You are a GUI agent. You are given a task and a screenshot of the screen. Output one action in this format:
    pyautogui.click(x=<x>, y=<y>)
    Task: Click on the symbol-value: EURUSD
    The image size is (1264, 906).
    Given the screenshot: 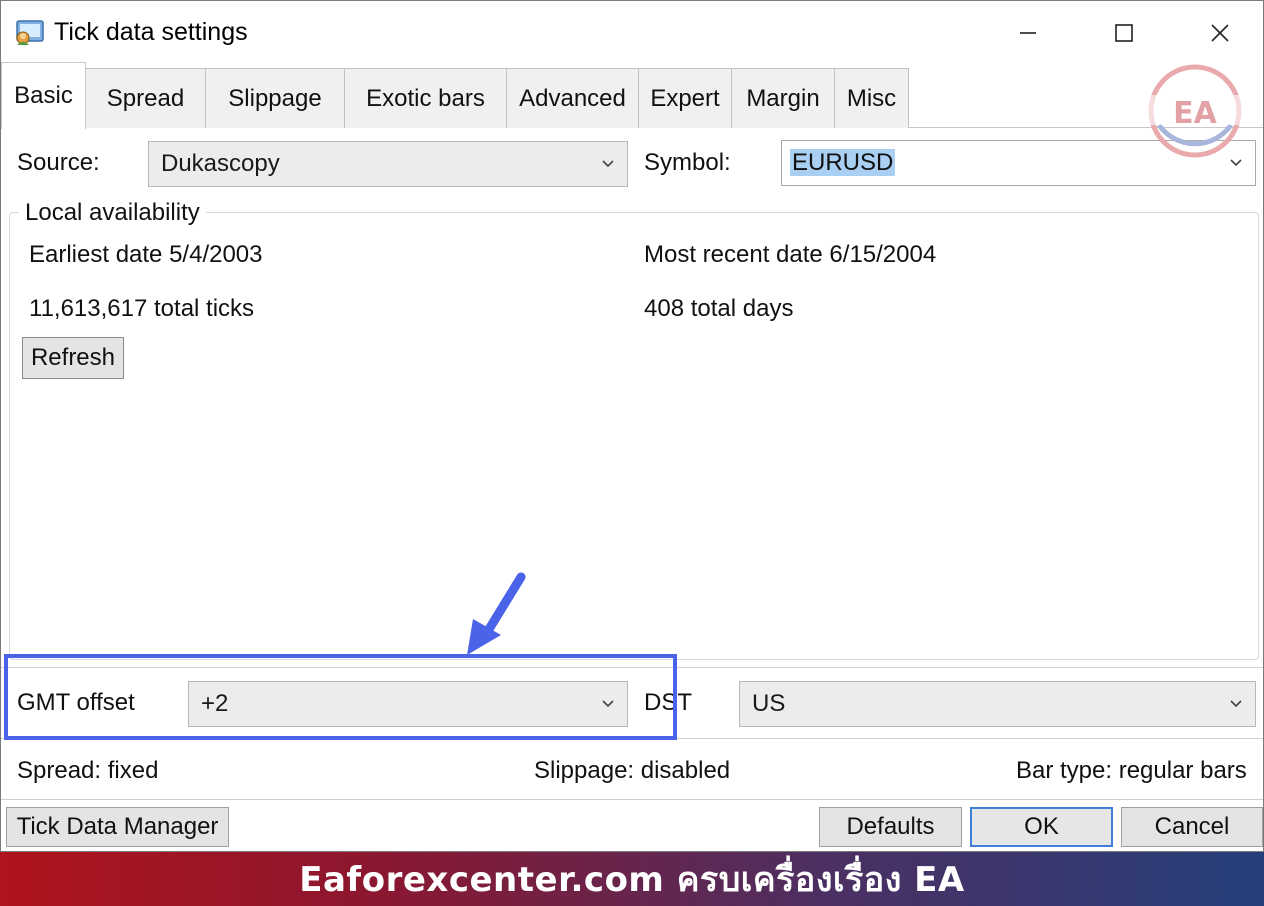 What is the action you would take?
    pyautogui.click(x=843, y=162)
    